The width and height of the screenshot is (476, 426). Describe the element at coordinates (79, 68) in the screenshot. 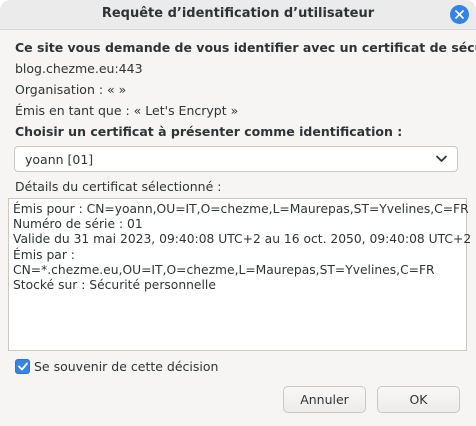

I see `host-text: blog.chezme.eu:443` at that location.